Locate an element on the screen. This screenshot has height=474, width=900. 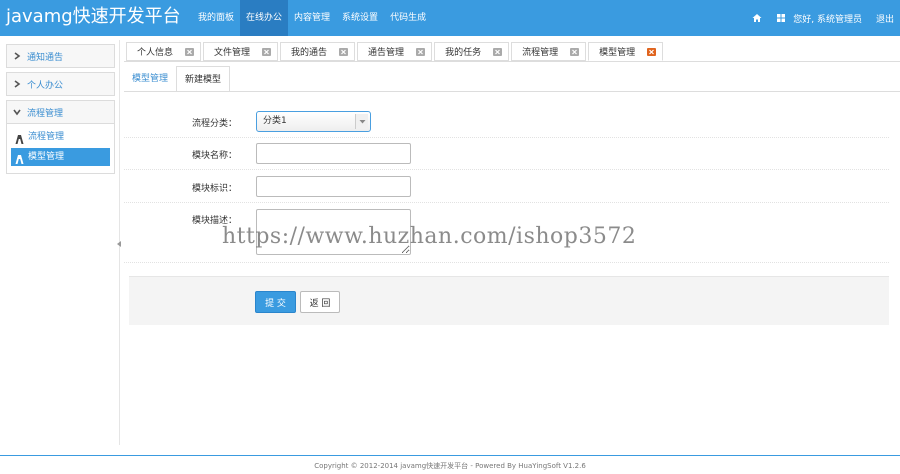
model-name-input is located at coordinates (333, 153).